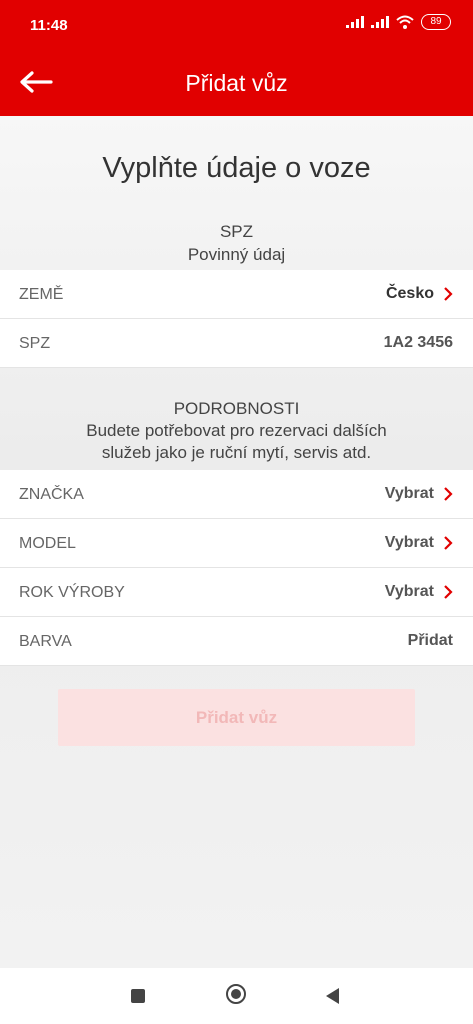 Image resolution: width=473 pixels, height=1024 pixels. What do you see at coordinates (236, 452) in the screenshot?
I see `details-section-line2: služeb jako je ruční mytí, servis atd.` at bounding box center [236, 452].